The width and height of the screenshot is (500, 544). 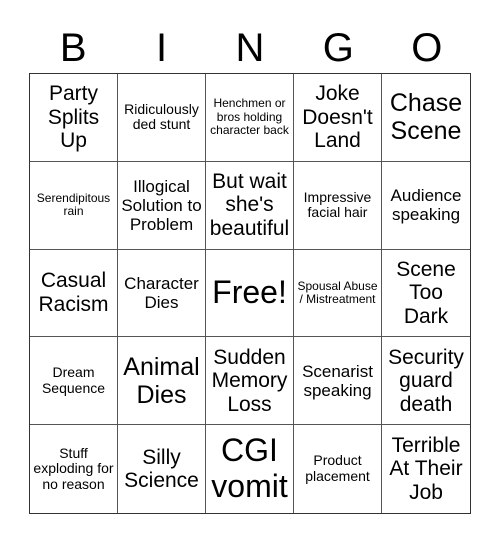 What do you see at coordinates (162, 469) in the screenshot?
I see `bingo-cell: Silly Science` at bounding box center [162, 469].